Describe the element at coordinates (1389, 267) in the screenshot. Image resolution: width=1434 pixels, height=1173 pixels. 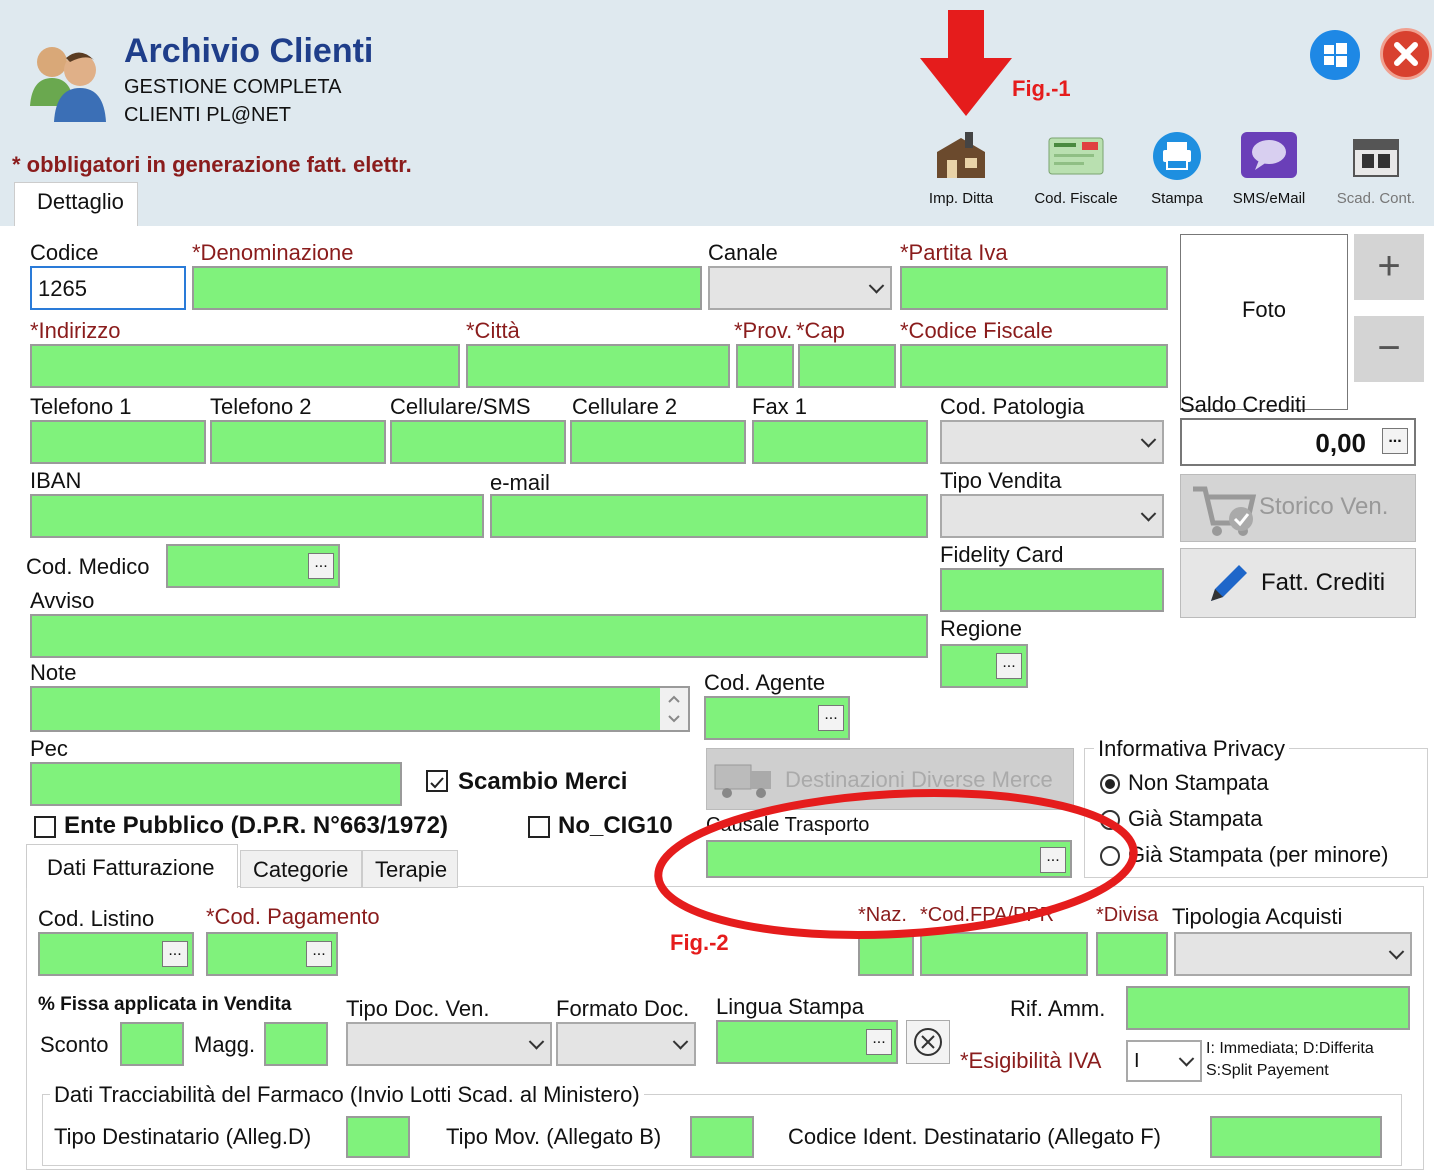
I see `add-photo-button: +` at that location.